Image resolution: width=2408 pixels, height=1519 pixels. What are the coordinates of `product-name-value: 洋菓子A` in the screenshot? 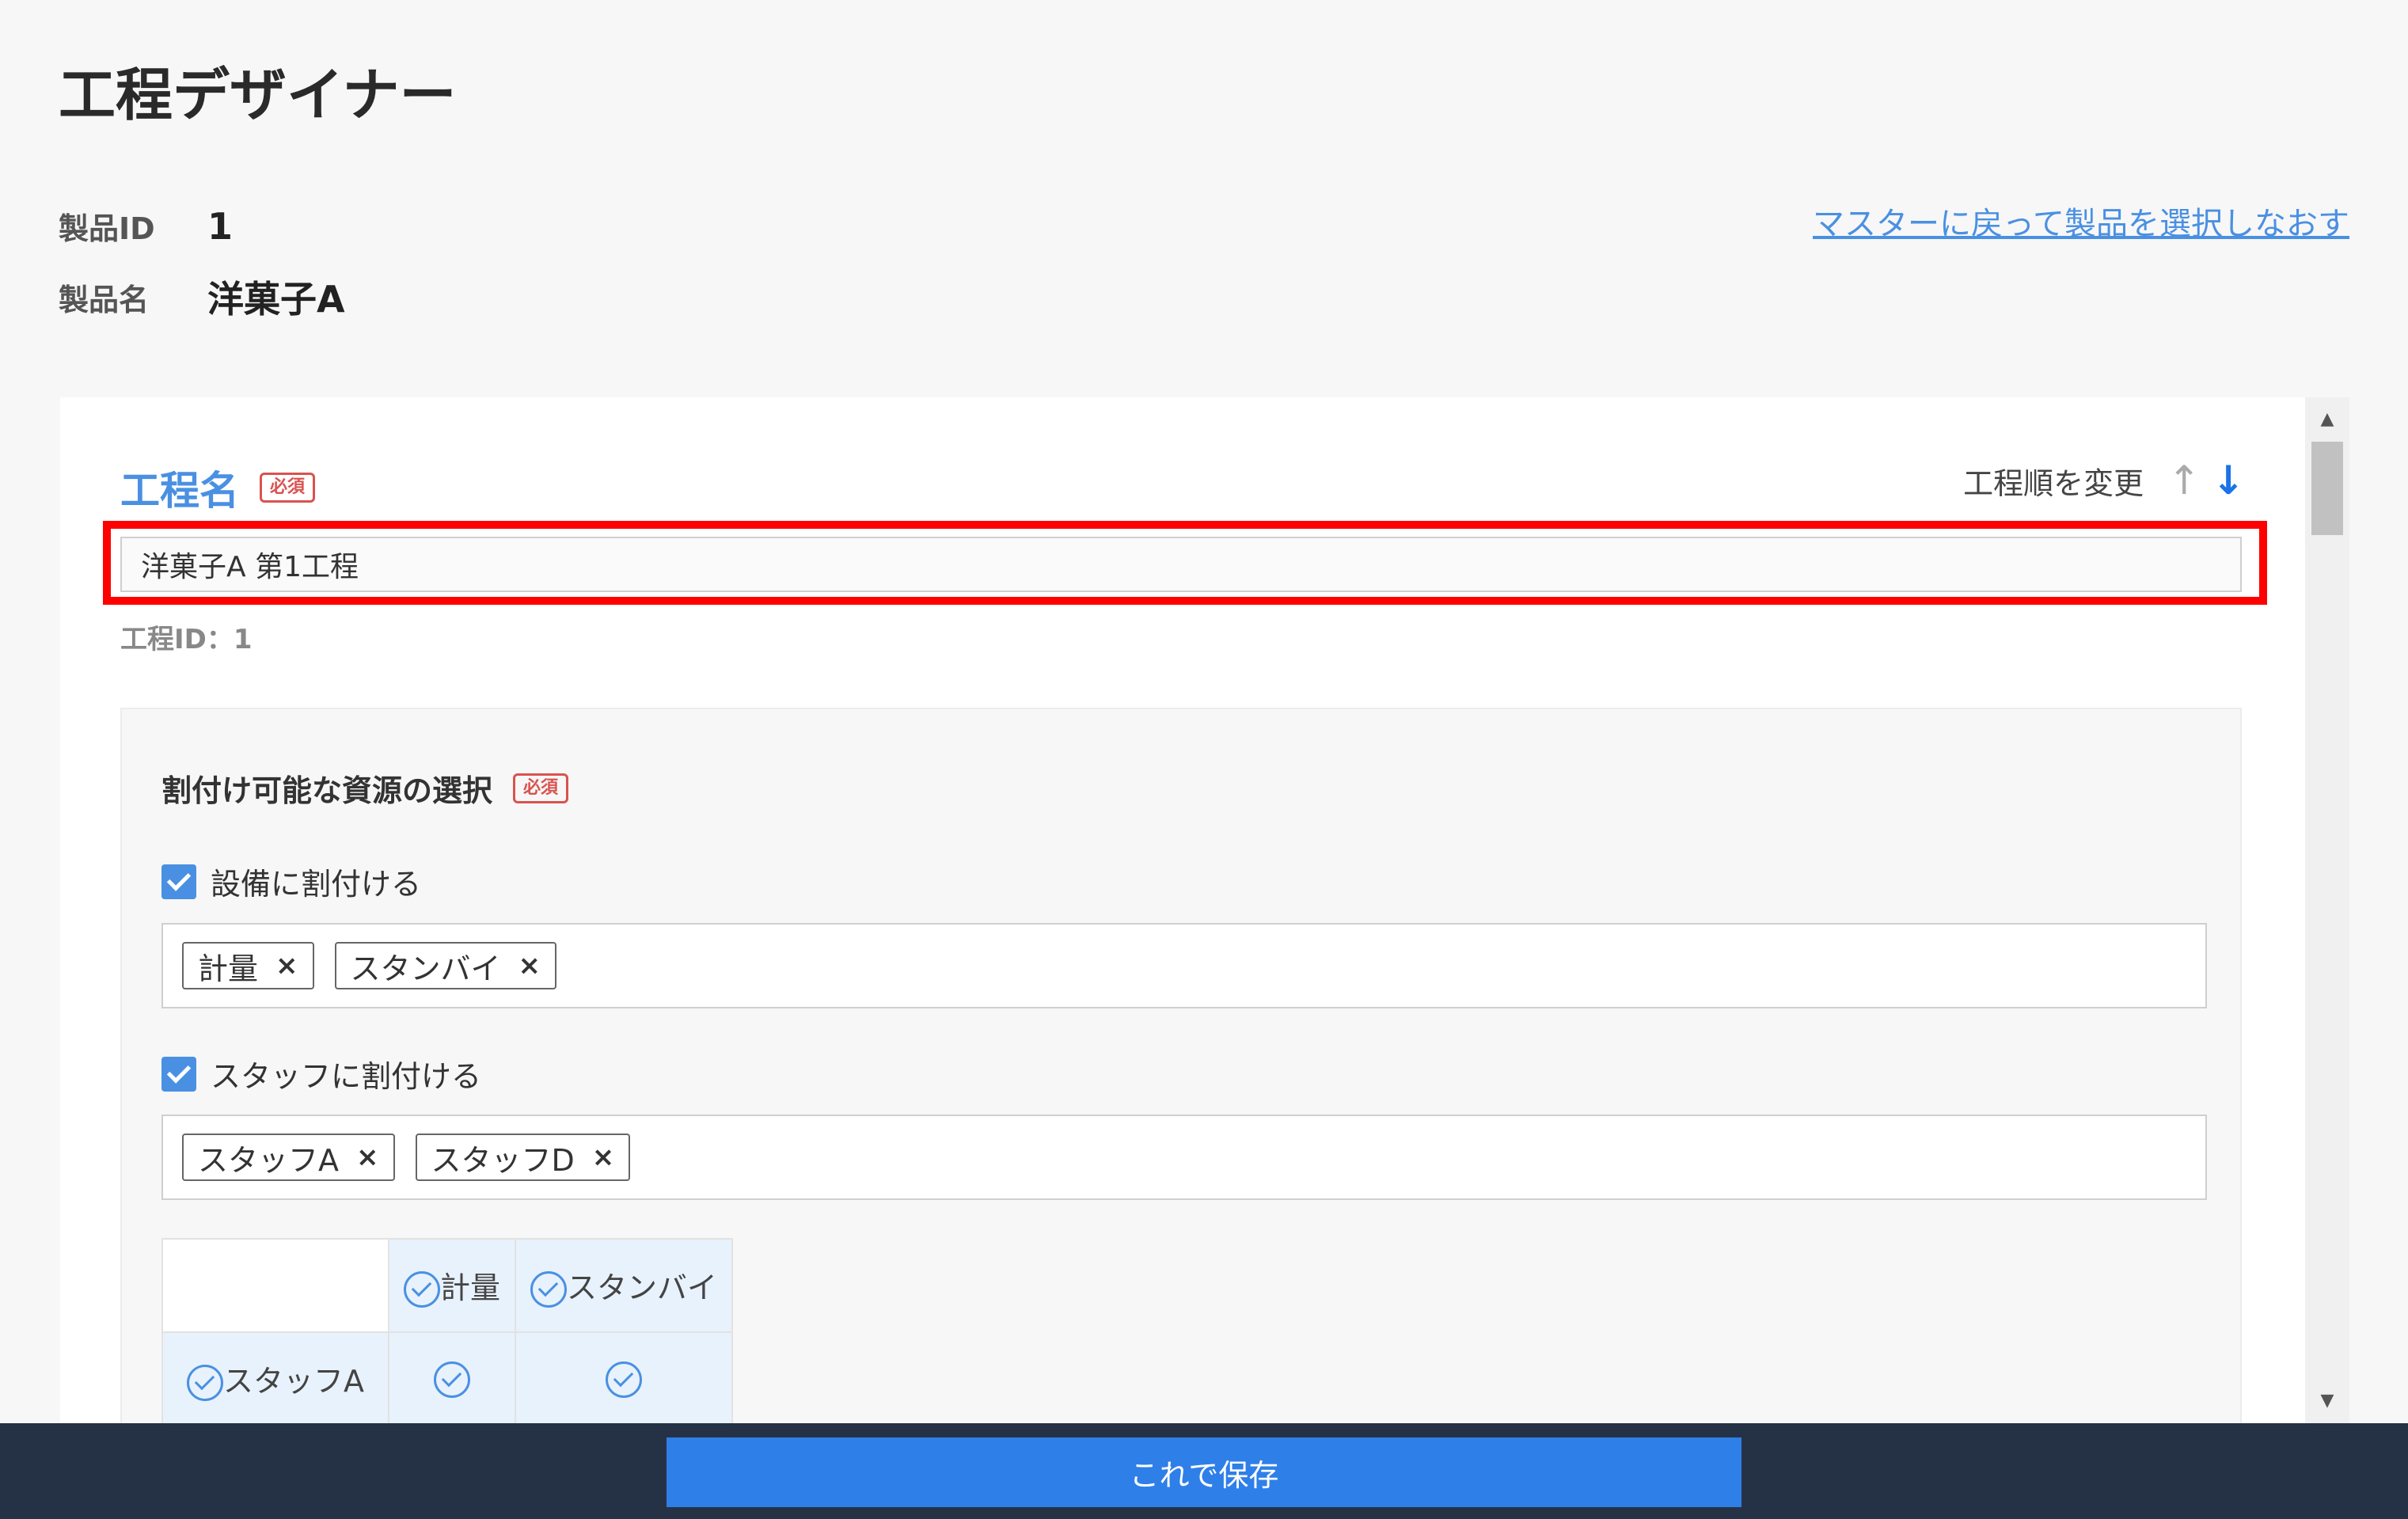 It's located at (276, 299).